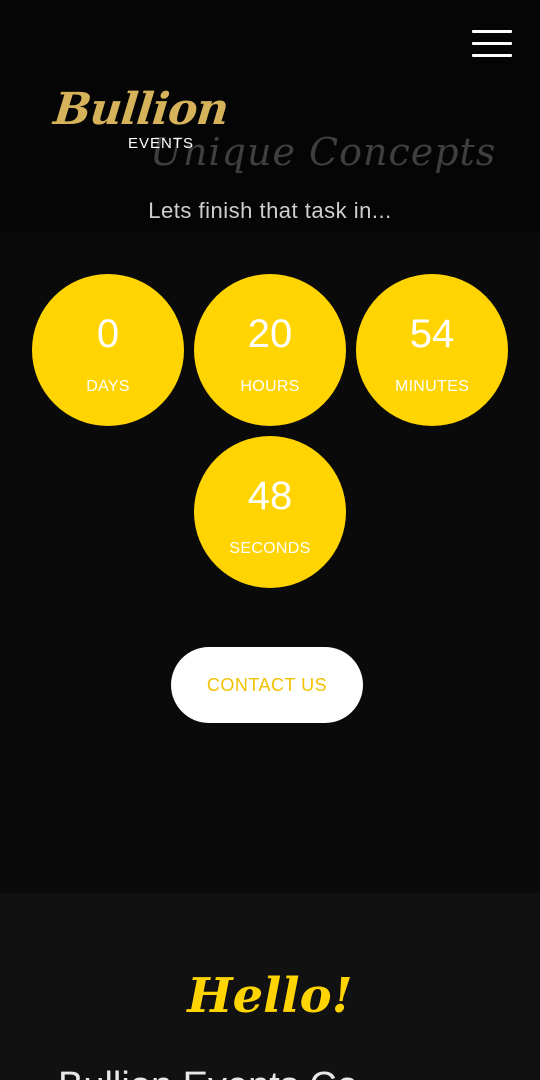 The height and width of the screenshot is (1080, 540). I want to click on days-value: 0, so click(108, 334).